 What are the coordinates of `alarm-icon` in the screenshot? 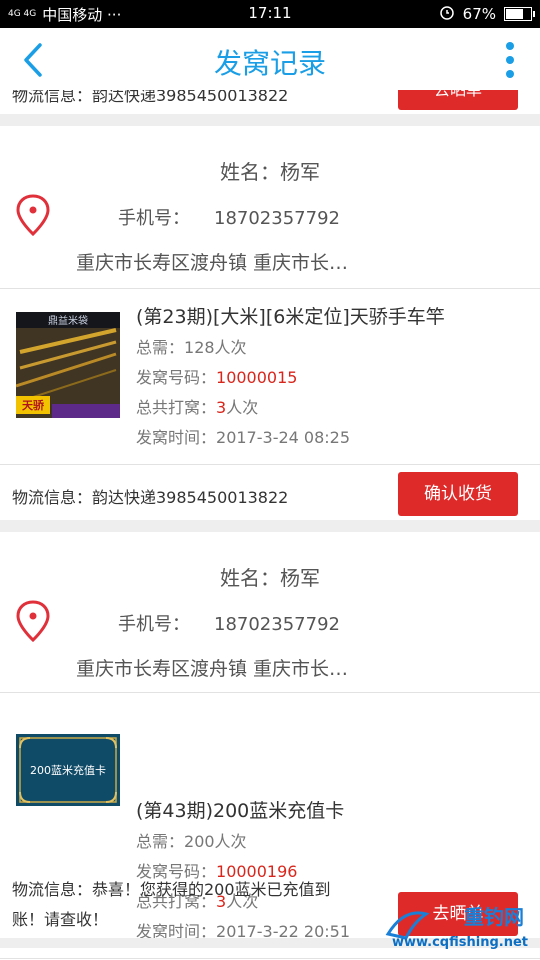 It's located at (447, 14).